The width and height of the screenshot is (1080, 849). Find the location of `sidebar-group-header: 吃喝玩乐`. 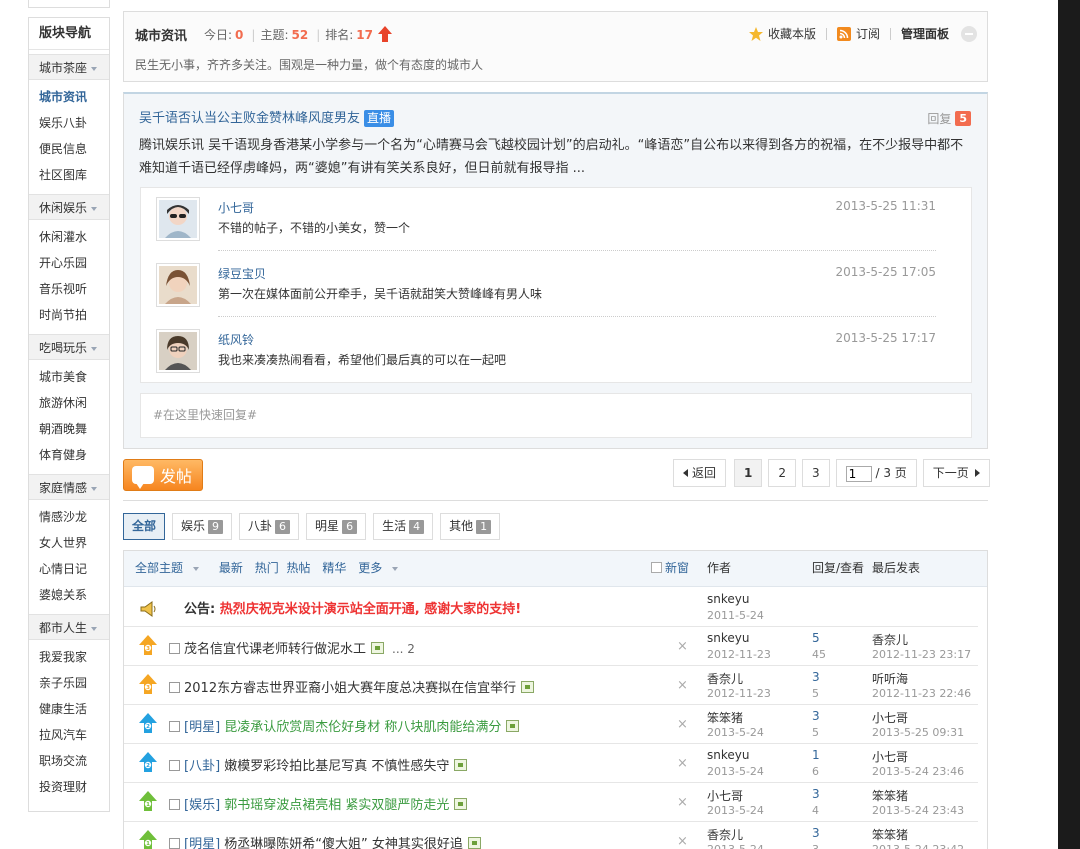

sidebar-group-header: 吃喝玩乐 is located at coordinates (69, 347).